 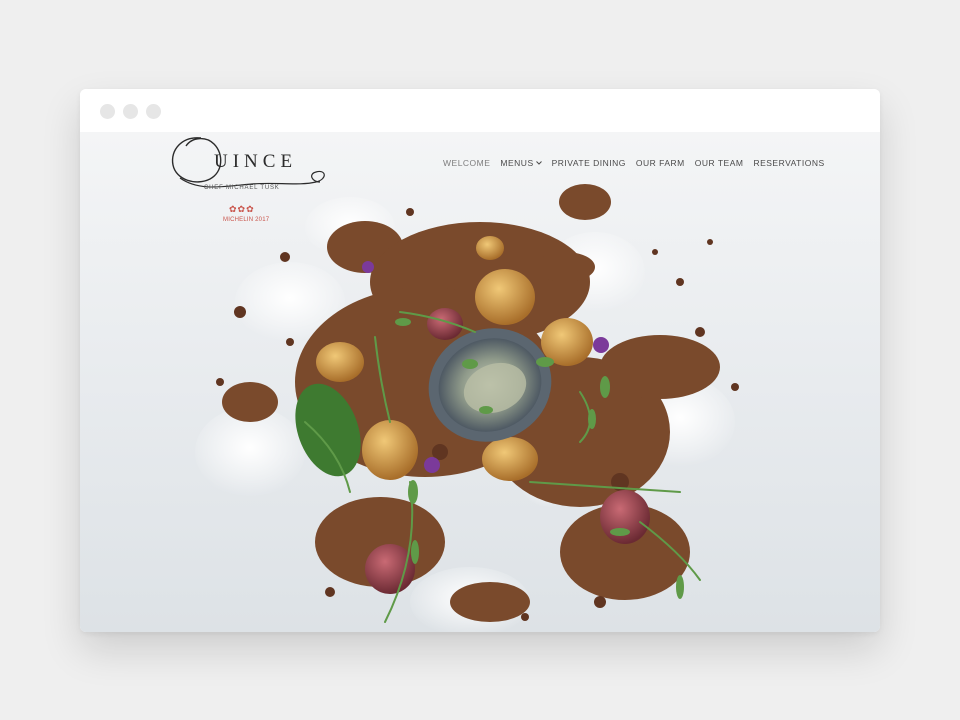 What do you see at coordinates (130, 111) in the screenshot?
I see `minimize-dot` at bounding box center [130, 111].